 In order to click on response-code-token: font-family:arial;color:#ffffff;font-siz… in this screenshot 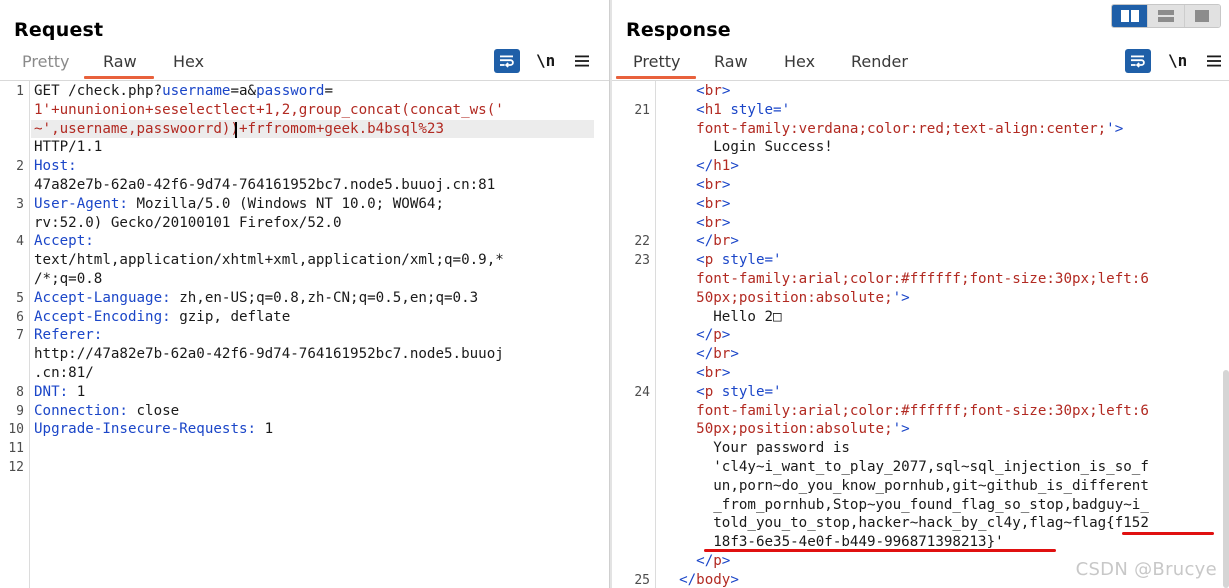, I will do `click(905, 410)`.